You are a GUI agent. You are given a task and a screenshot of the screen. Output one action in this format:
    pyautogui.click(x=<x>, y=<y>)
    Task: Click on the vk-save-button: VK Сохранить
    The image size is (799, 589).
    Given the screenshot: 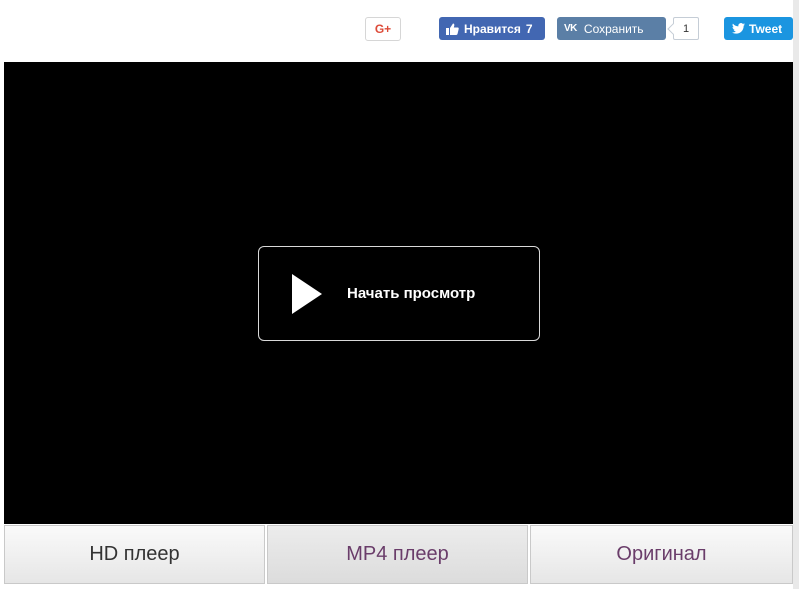 What is the action you would take?
    pyautogui.click(x=611, y=28)
    